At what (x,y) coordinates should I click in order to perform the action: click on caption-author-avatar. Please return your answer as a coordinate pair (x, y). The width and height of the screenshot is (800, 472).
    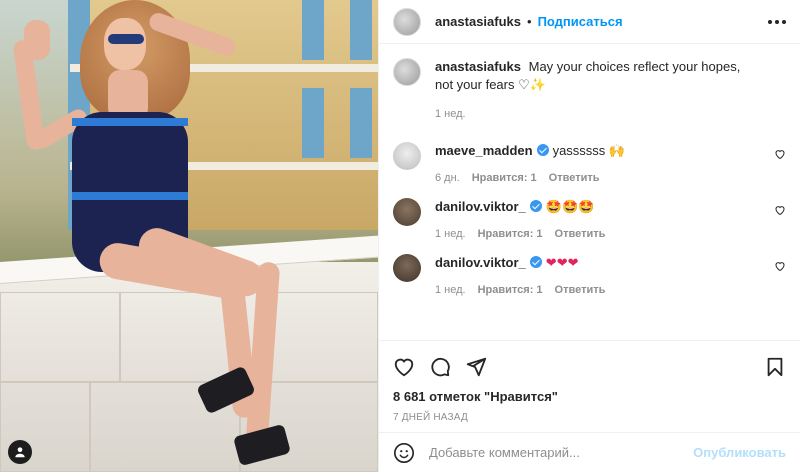
    Looking at the image, I should click on (407, 72).